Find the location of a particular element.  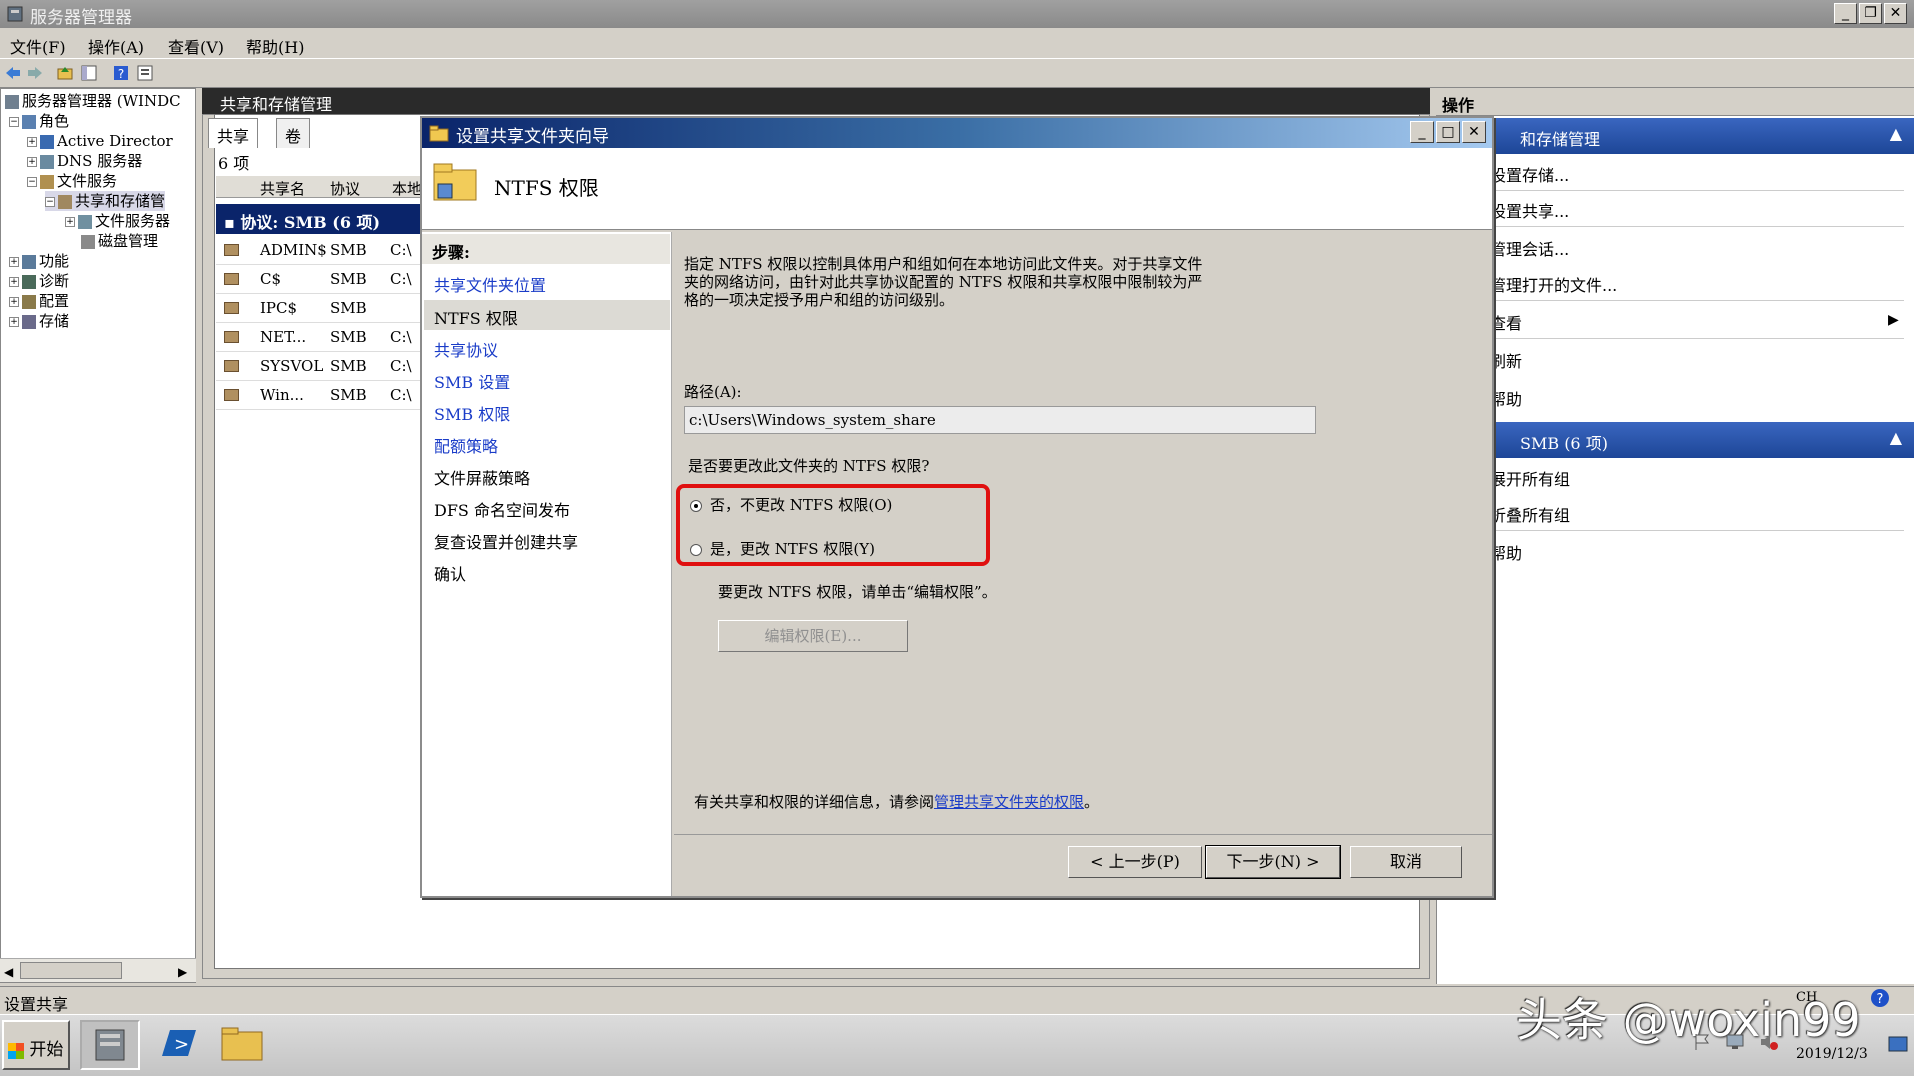

col-share-name: 共享名 is located at coordinates (282, 188).